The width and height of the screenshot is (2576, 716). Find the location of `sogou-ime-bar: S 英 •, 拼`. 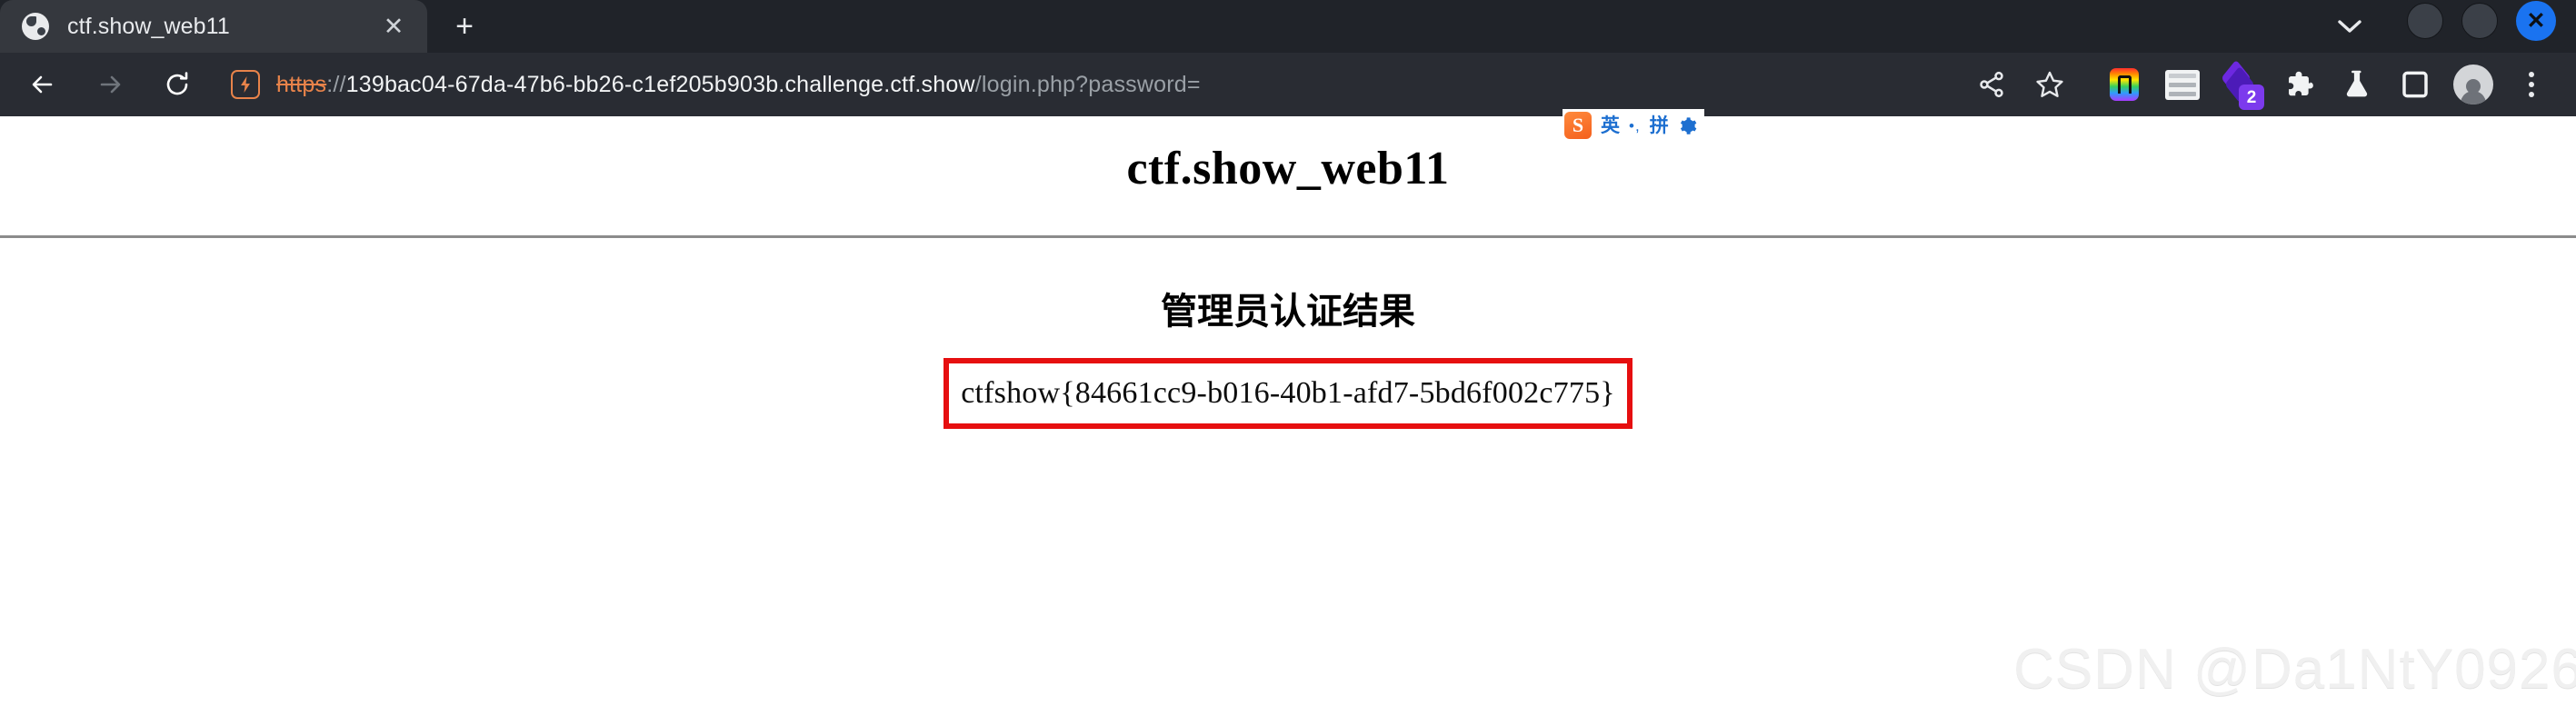

sogou-ime-bar: S 英 •, 拼 is located at coordinates (1633, 125).